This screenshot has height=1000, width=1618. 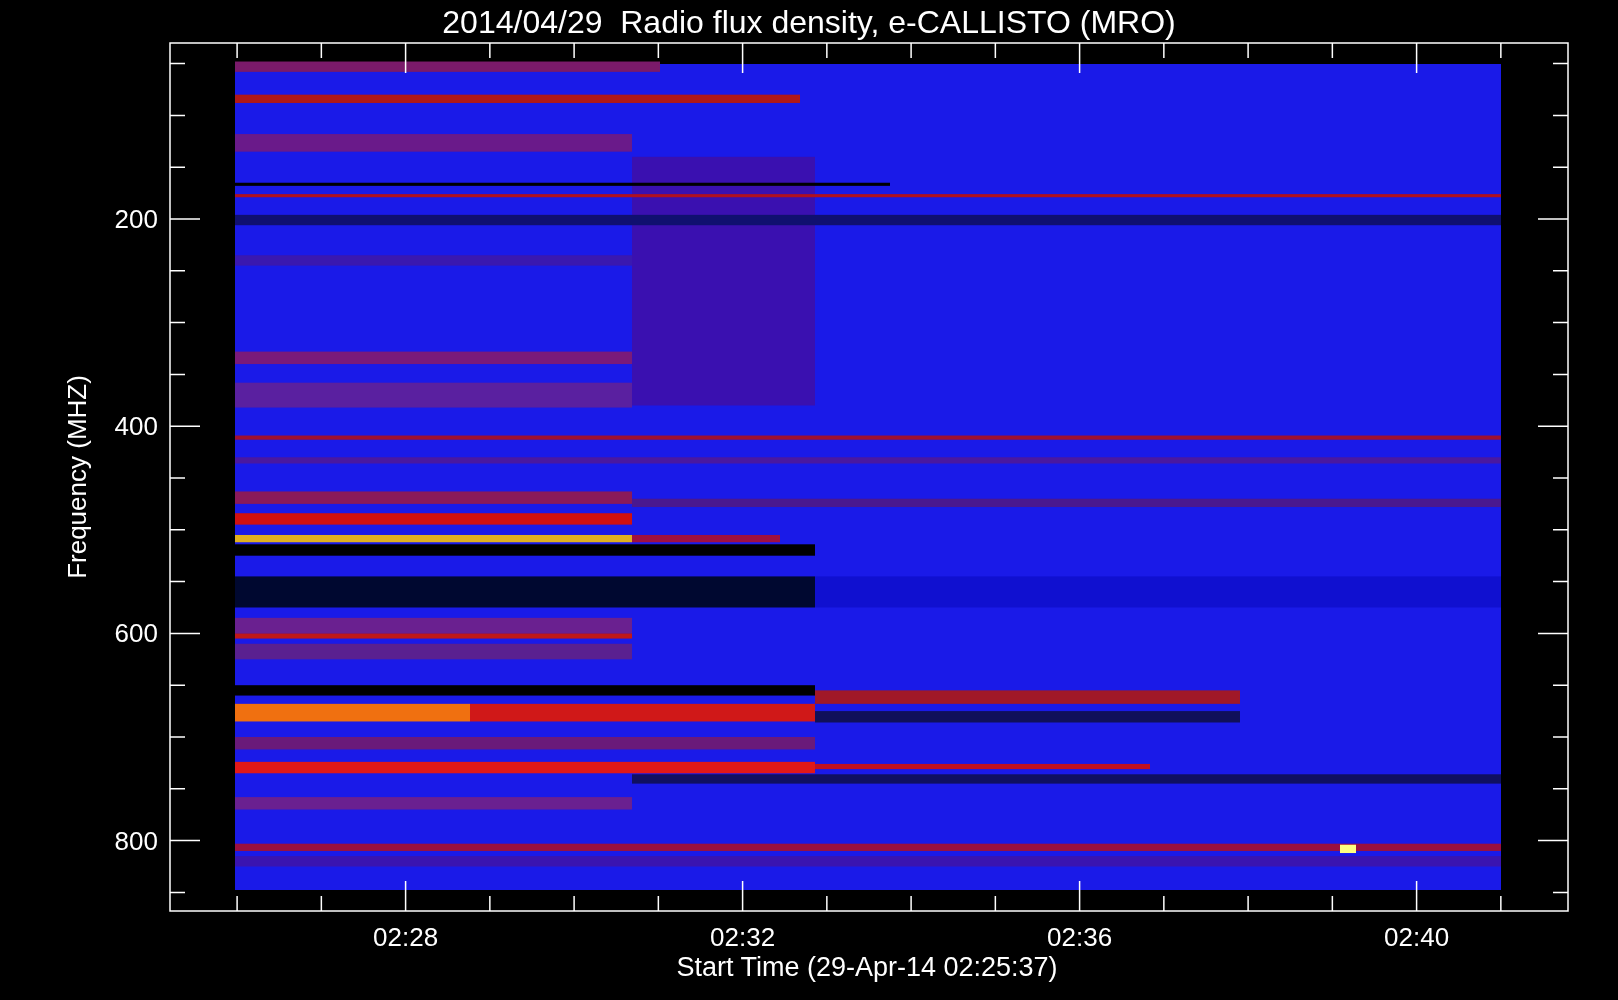 What do you see at coordinates (1417, 937) in the screenshot?
I see `tick-label: 02:40` at bounding box center [1417, 937].